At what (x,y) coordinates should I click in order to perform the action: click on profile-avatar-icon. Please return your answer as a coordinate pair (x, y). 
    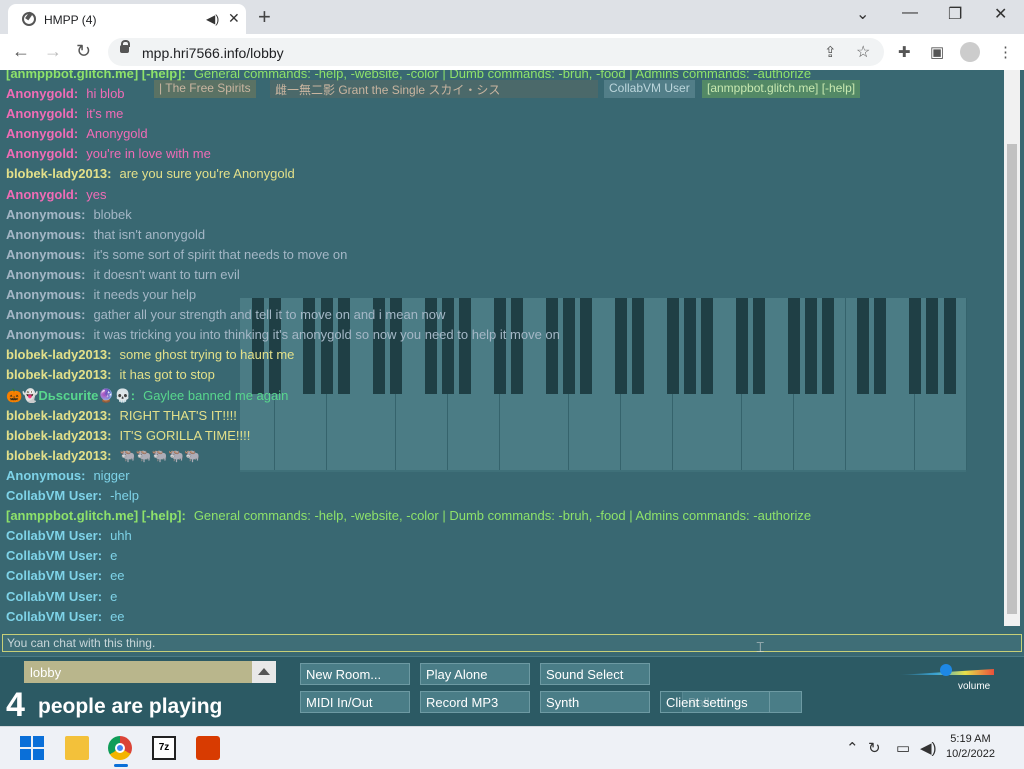
    Looking at the image, I should click on (970, 52).